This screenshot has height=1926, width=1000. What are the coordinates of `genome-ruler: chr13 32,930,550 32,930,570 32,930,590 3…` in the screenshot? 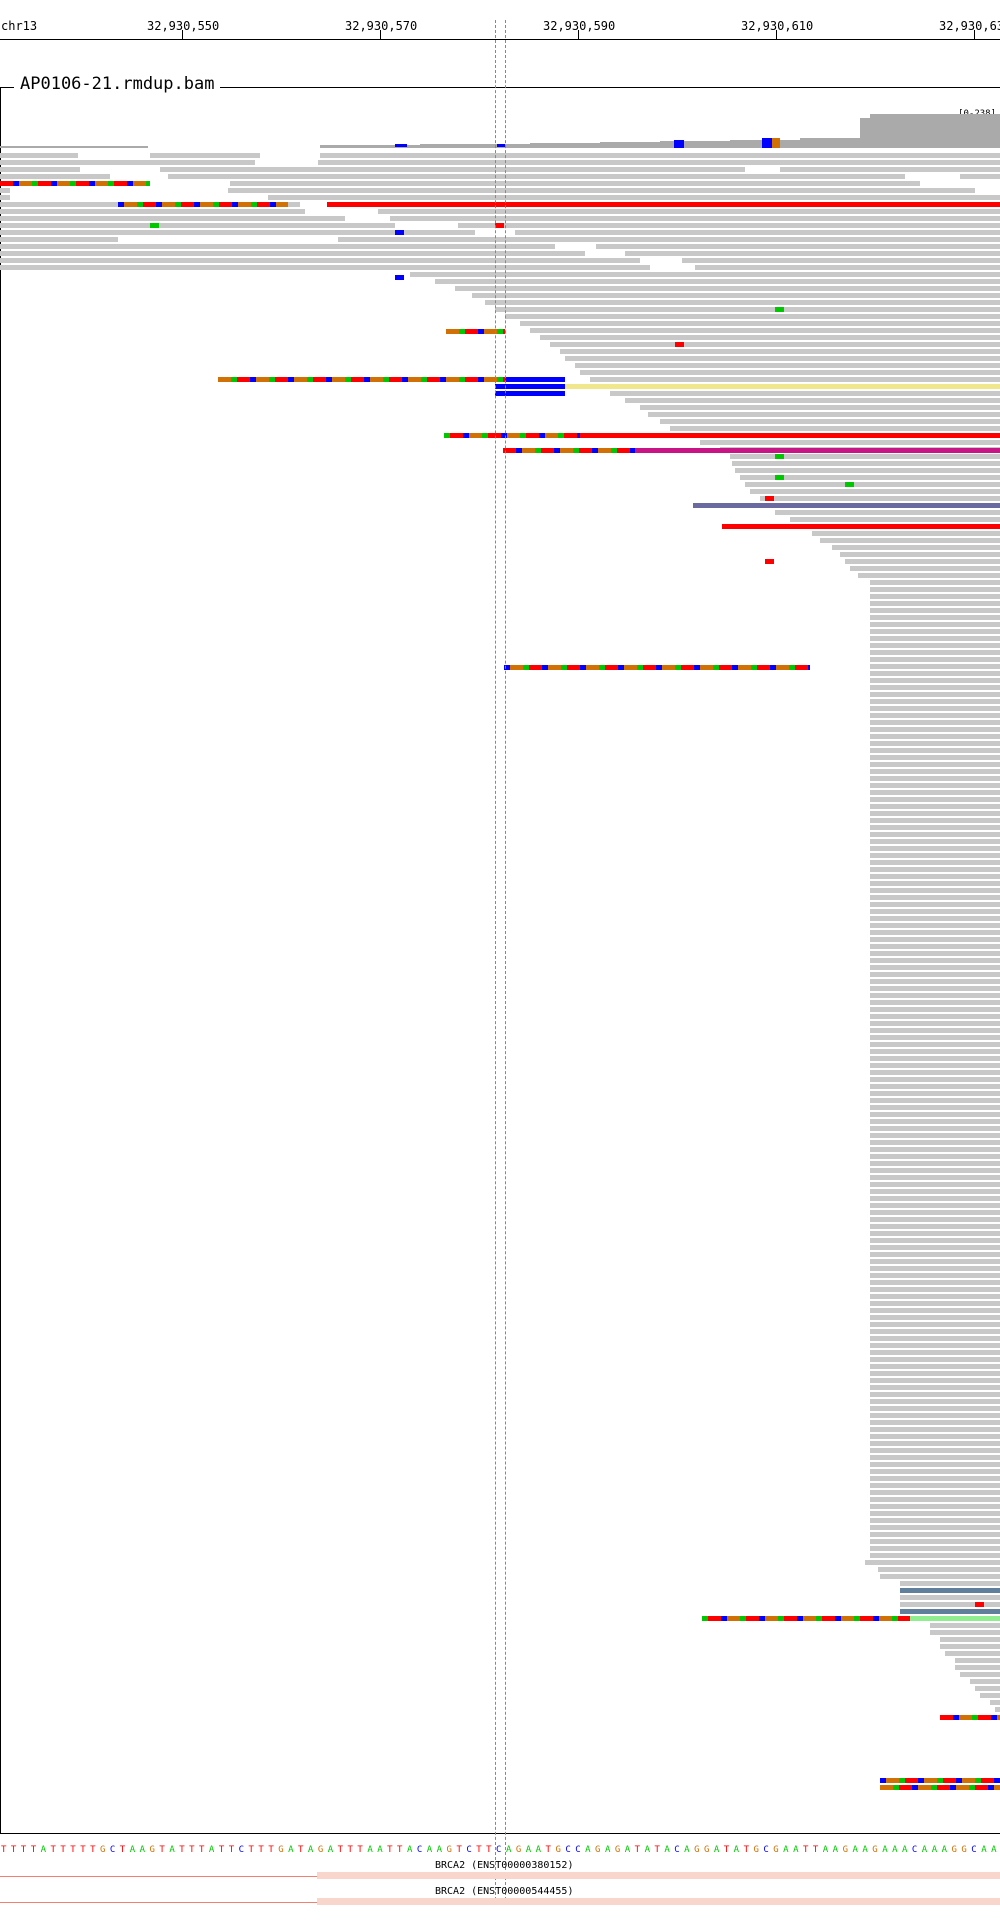 It's located at (500, 22).